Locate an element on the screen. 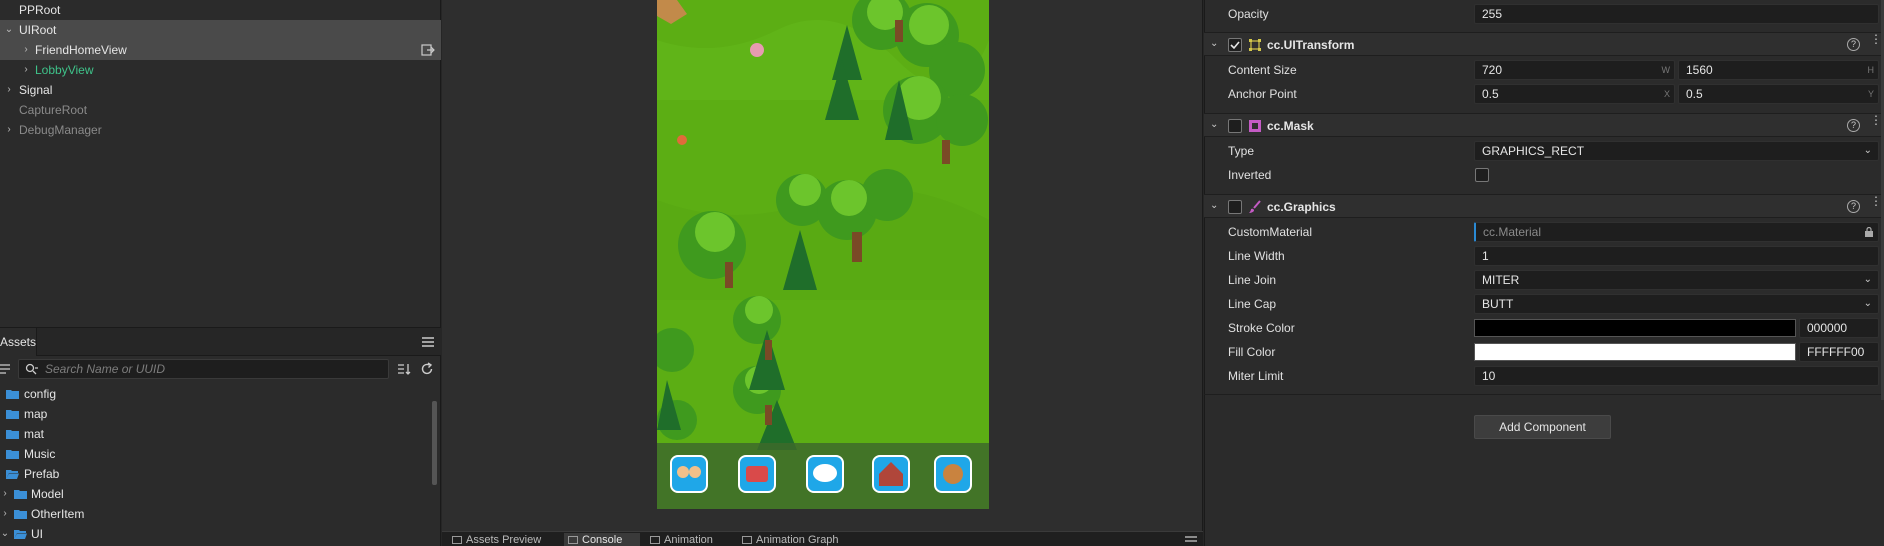 The height and width of the screenshot is (546, 1884). tab-assets-preview: Assets Preview is located at coordinates (503, 539).